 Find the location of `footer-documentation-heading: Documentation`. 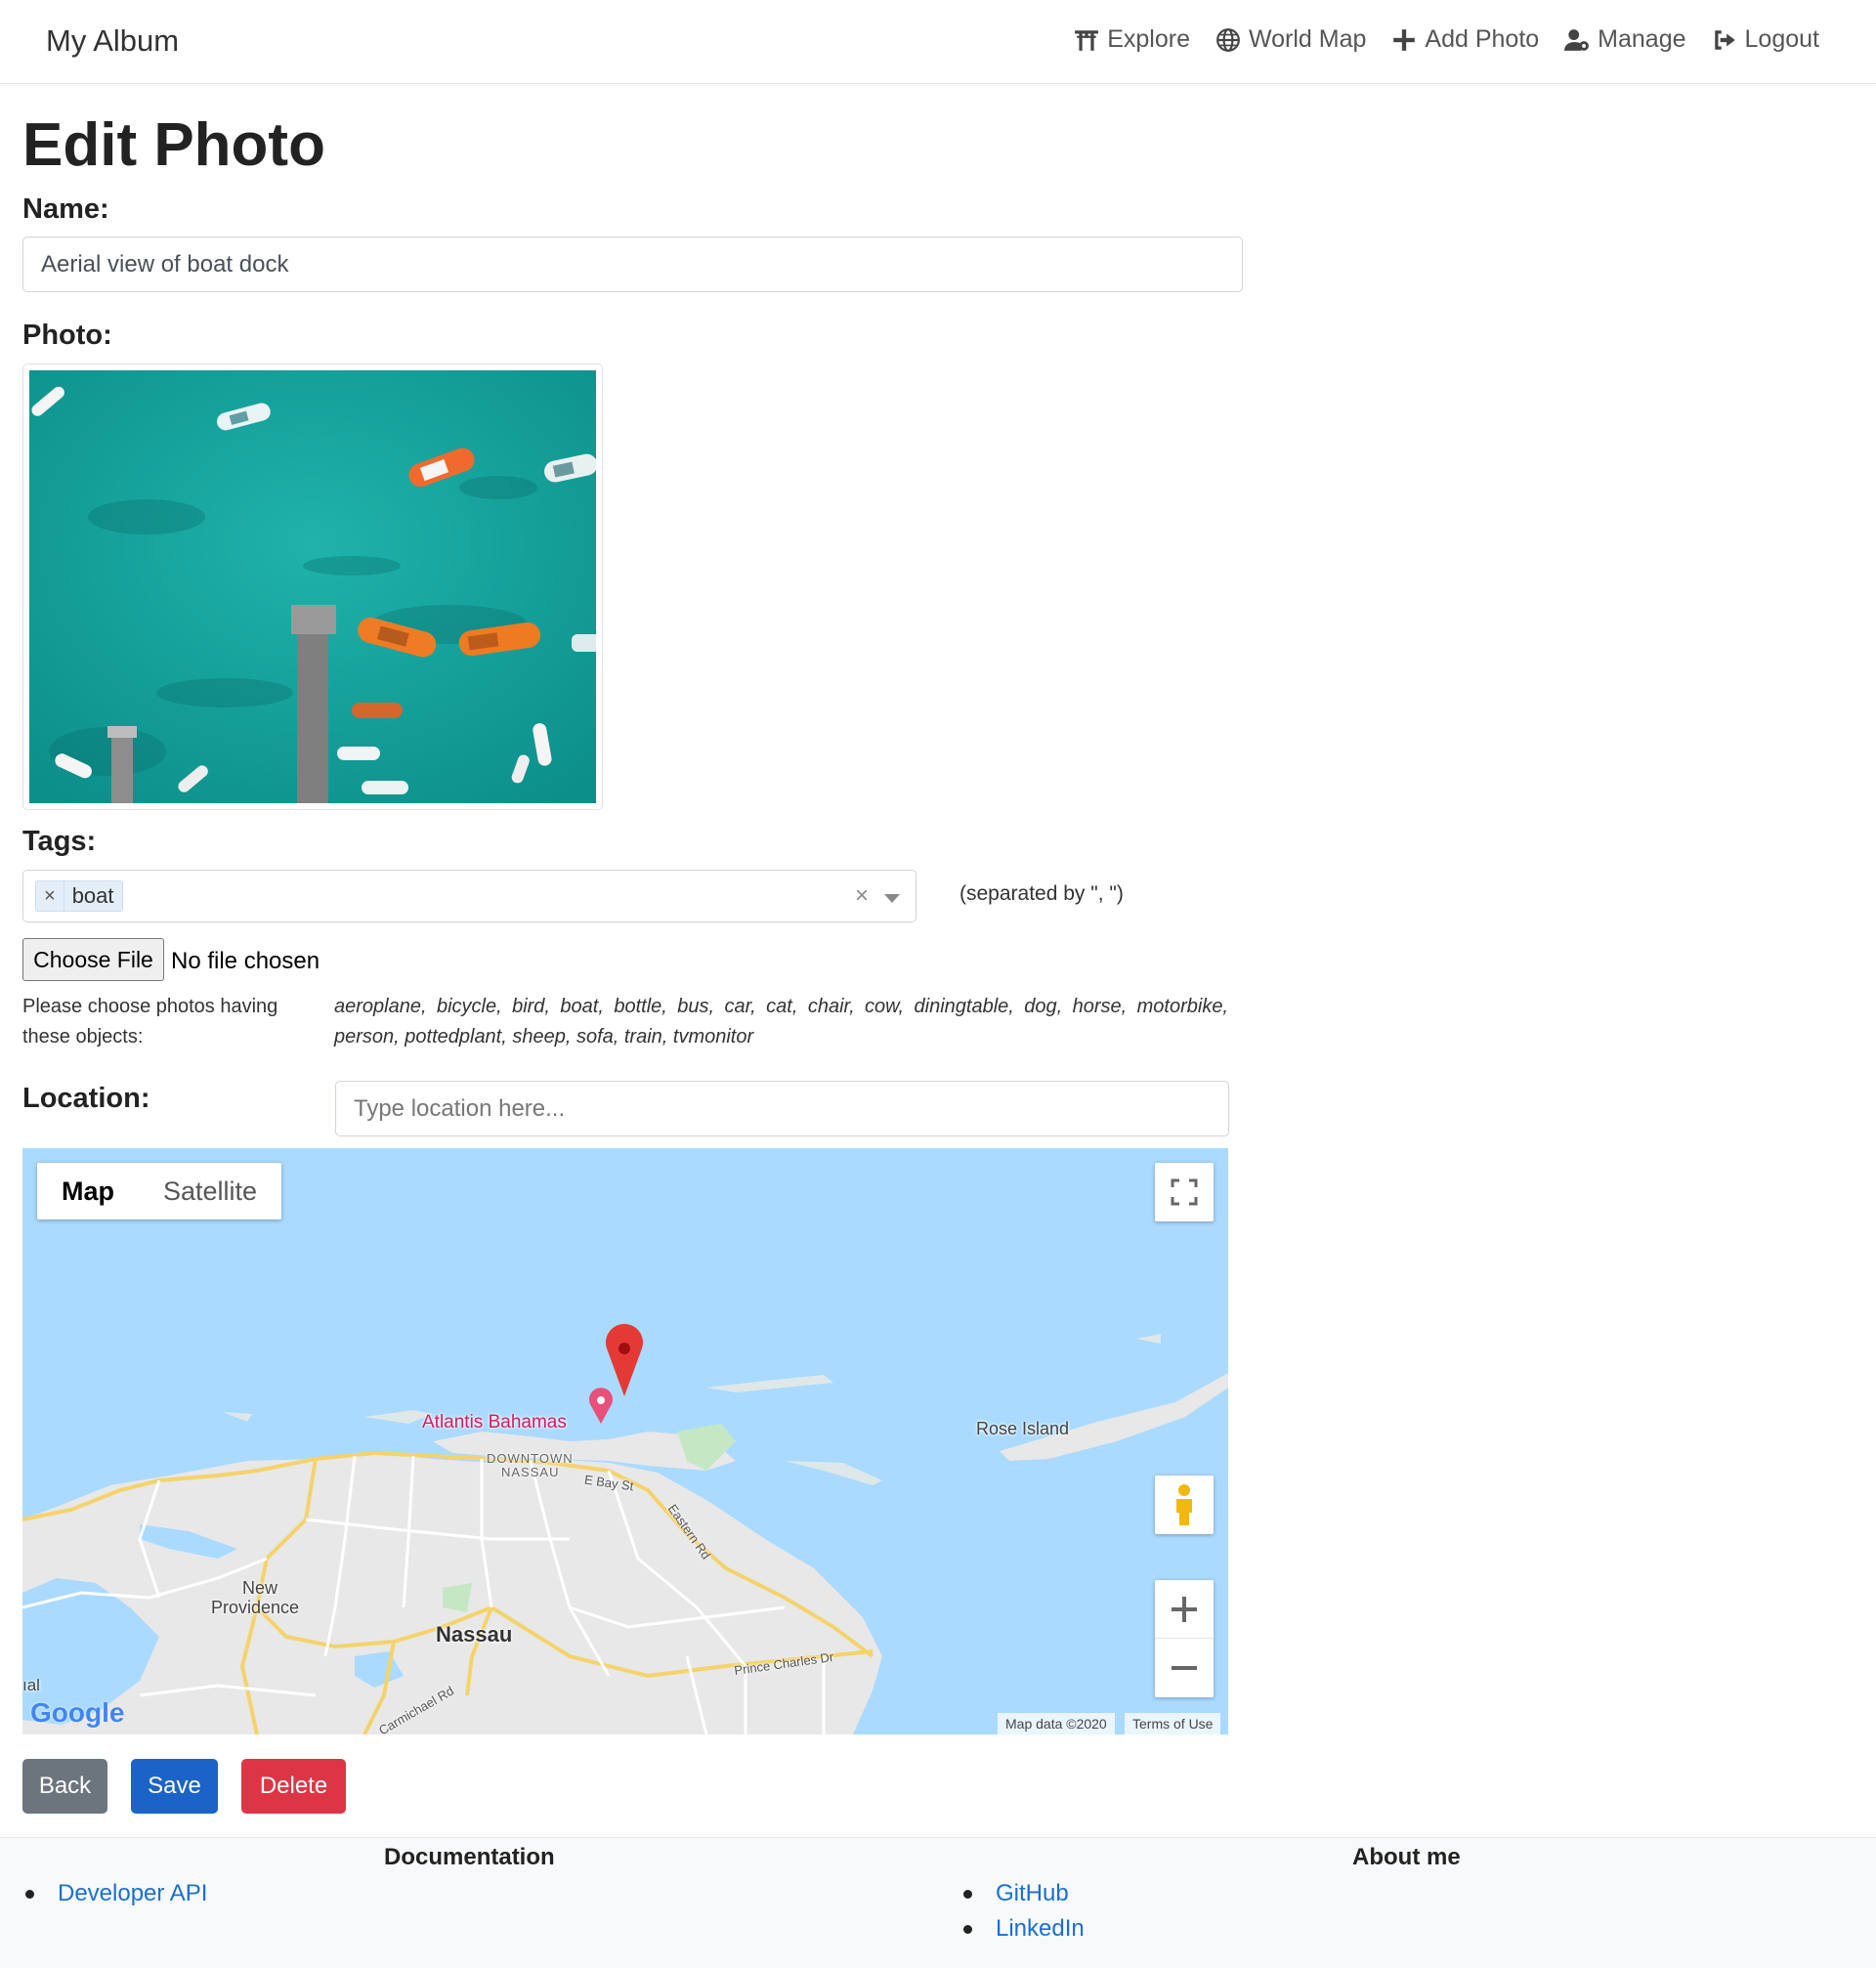

footer-documentation-heading: Documentation is located at coordinates (469, 1857).